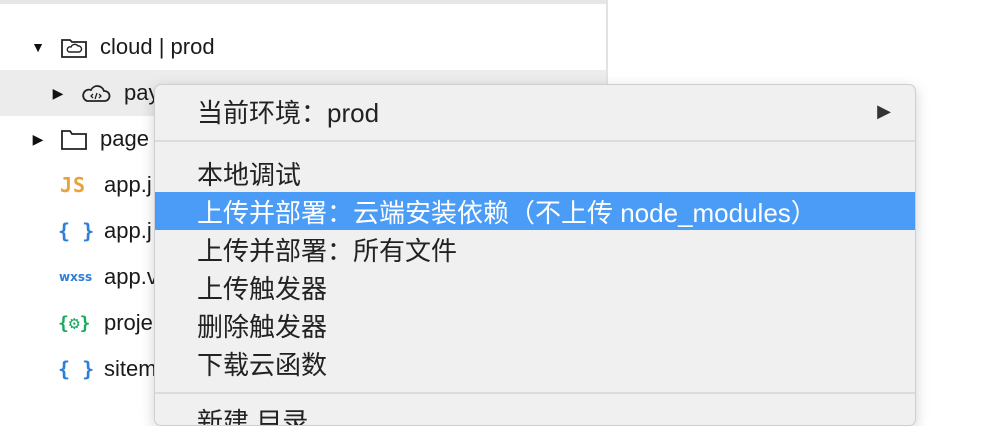 Image resolution: width=992 pixels, height=426 pixels. What do you see at coordinates (128, 323) in the screenshot?
I see `tree-item-label: proje` at bounding box center [128, 323].